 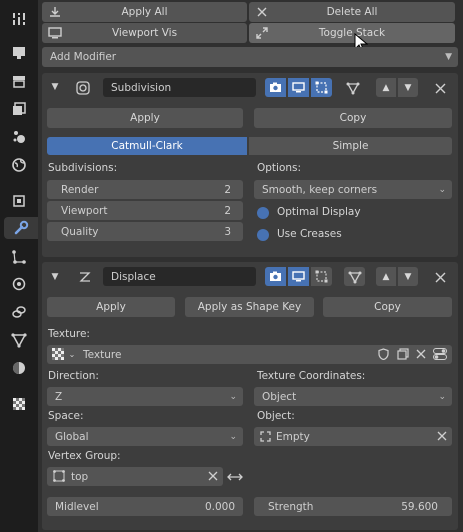 What do you see at coordinates (353, 396) in the screenshot?
I see `texture-coordinates-dropdown: Object ⌄` at bounding box center [353, 396].